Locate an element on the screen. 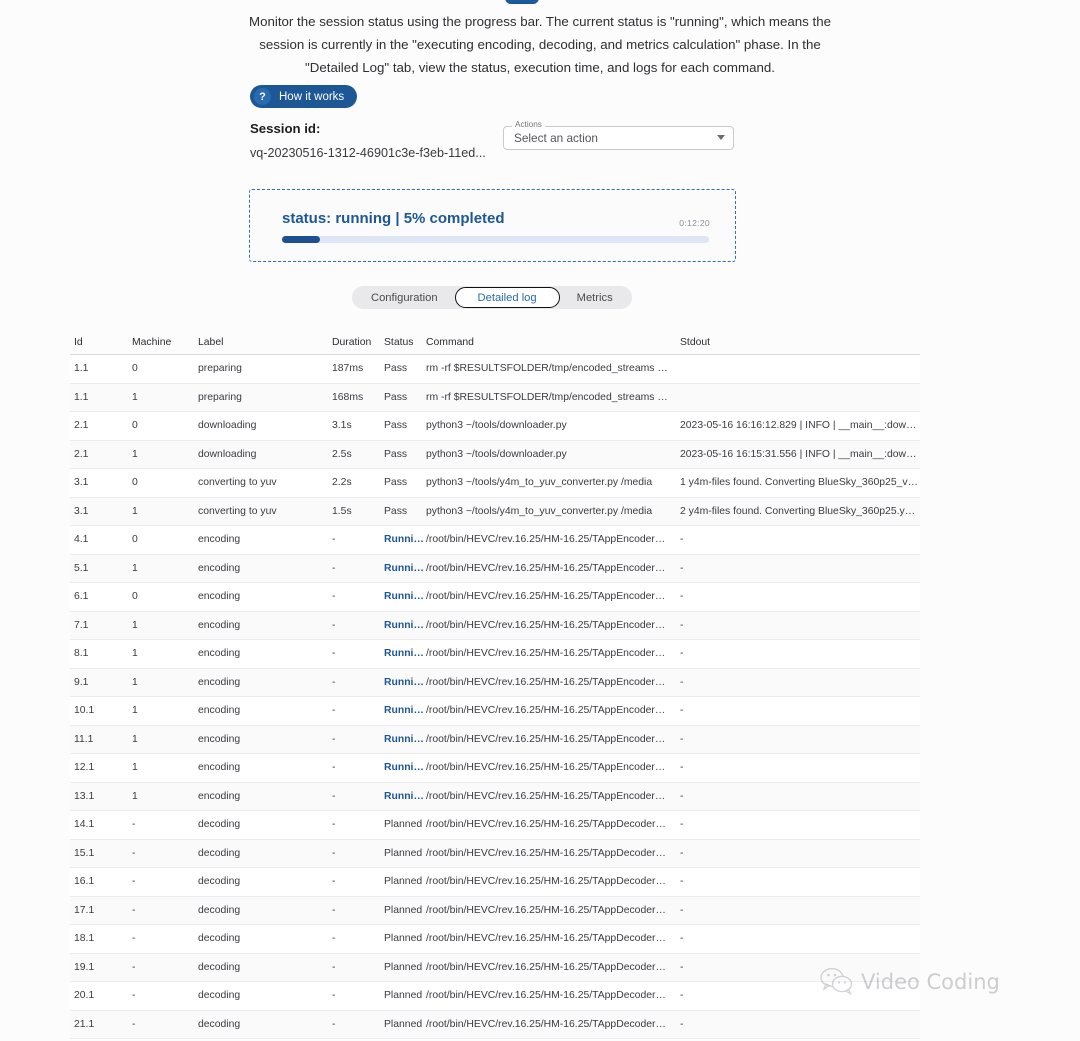  cell-id: 18.1 is located at coordinates (84, 939).